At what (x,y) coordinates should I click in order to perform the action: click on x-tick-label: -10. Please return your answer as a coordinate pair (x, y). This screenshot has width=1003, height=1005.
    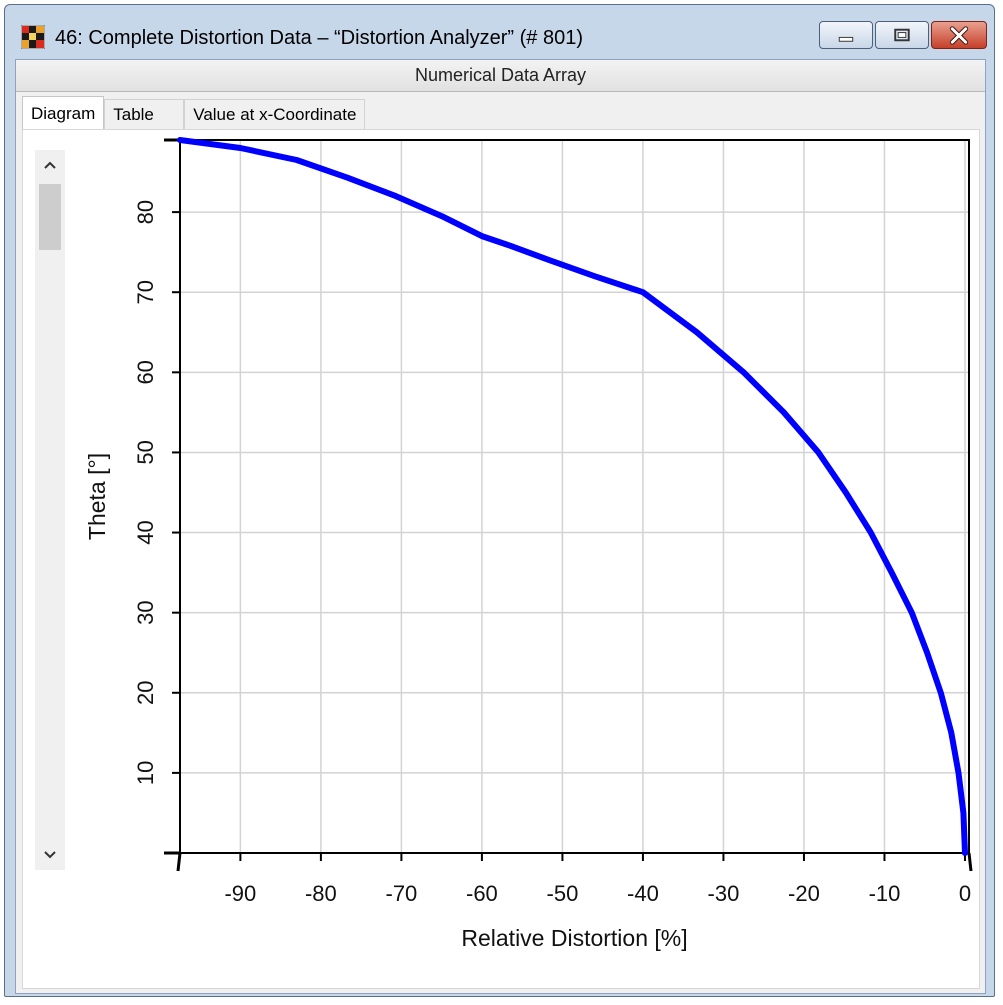
    Looking at the image, I should click on (885, 893).